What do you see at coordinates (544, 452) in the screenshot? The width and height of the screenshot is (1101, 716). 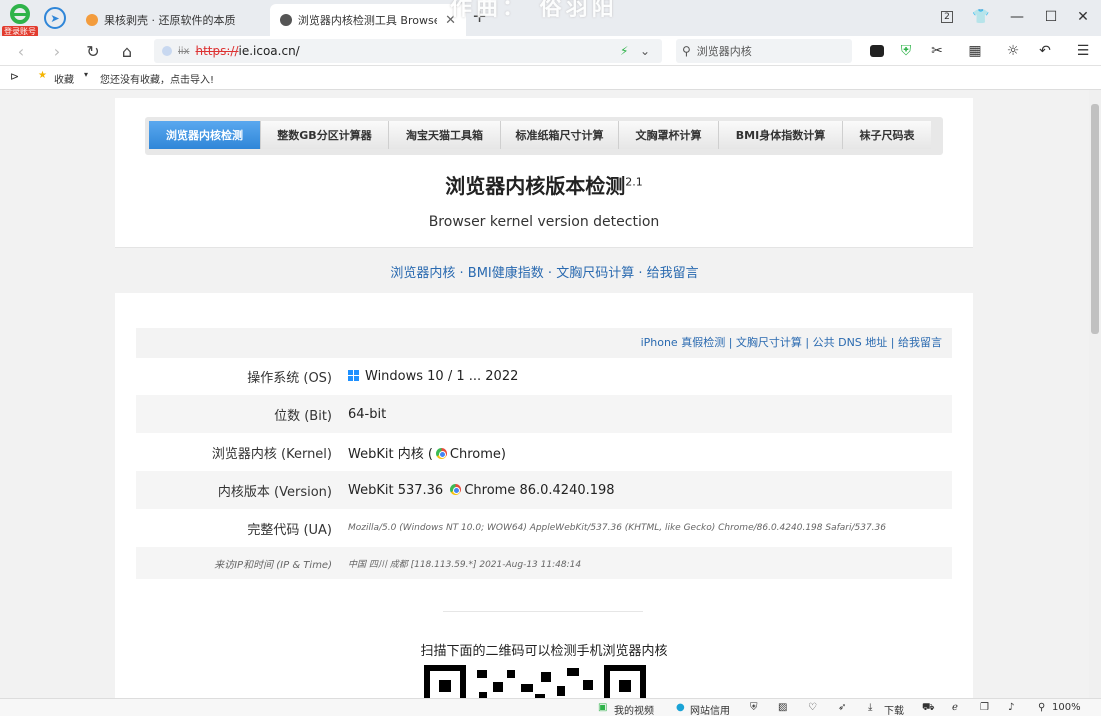 I see `table-row-kernel: 浏览器内核 (Kernel) WebKit 内核 (Chrome)` at bounding box center [544, 452].